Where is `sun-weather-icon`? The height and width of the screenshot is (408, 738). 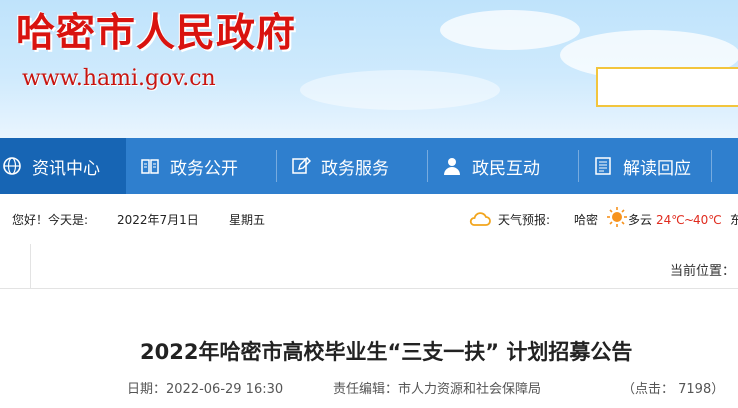
sun-weather-icon is located at coordinates (617, 218).